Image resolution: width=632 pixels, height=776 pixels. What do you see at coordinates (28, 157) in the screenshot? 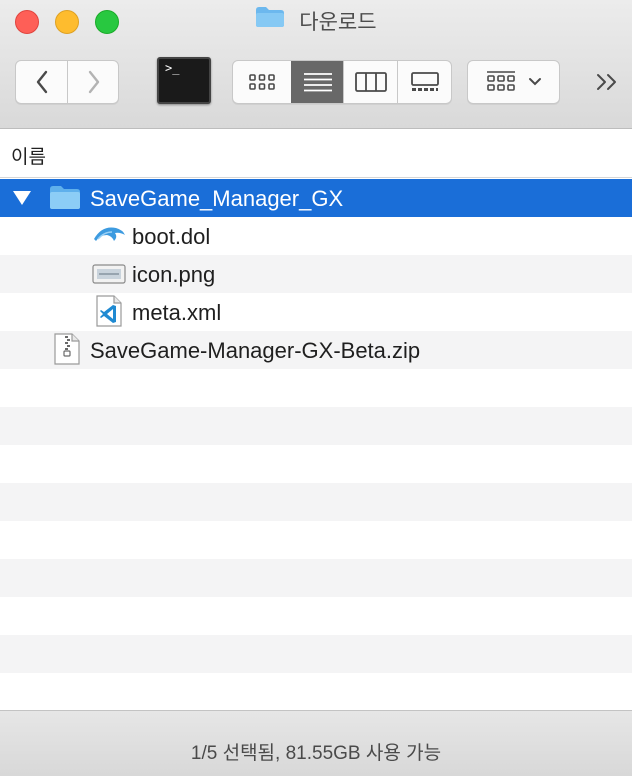
I see `name-column-label: 이름` at bounding box center [28, 157].